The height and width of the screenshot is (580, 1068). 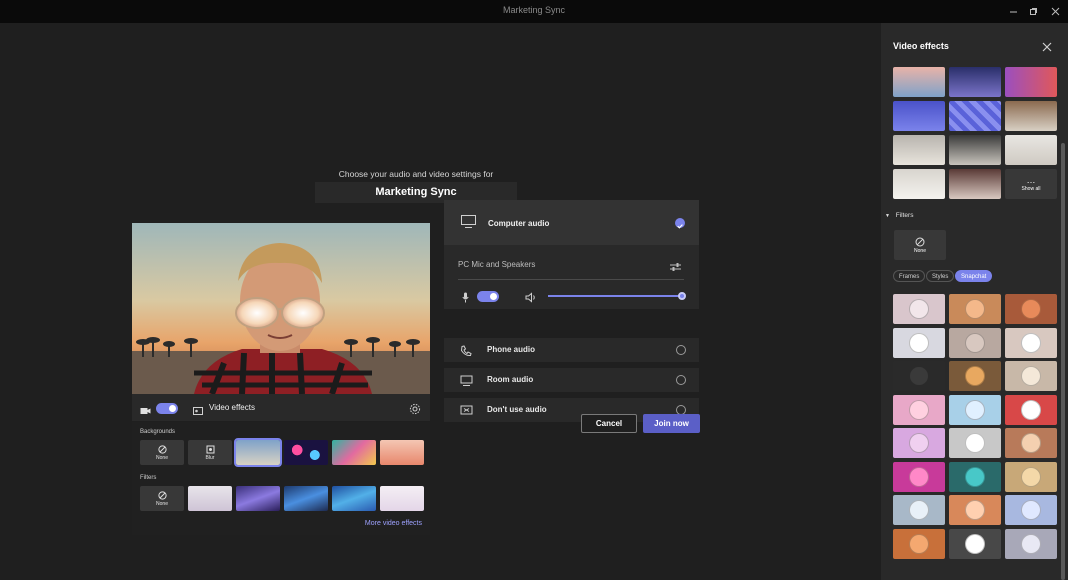 What do you see at coordinates (1033, 11) in the screenshot?
I see `restore-icon` at bounding box center [1033, 11].